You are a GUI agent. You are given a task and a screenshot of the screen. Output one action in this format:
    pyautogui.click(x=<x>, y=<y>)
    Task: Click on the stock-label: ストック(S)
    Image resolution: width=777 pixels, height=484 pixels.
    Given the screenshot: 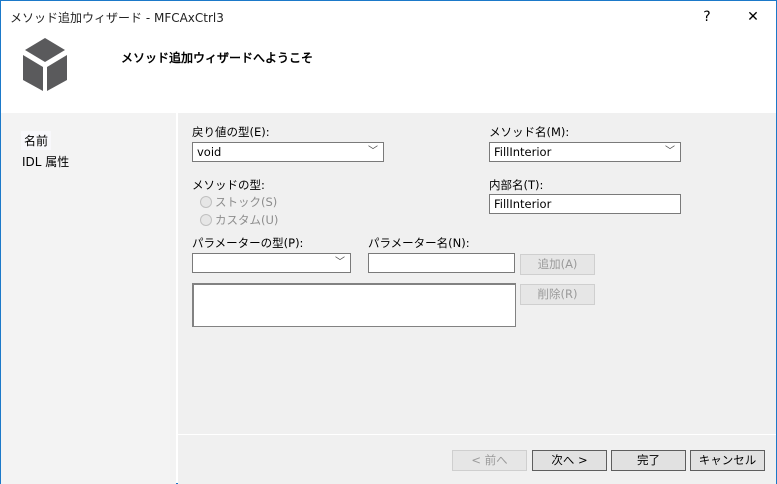 What is the action you would take?
    pyautogui.click(x=246, y=202)
    